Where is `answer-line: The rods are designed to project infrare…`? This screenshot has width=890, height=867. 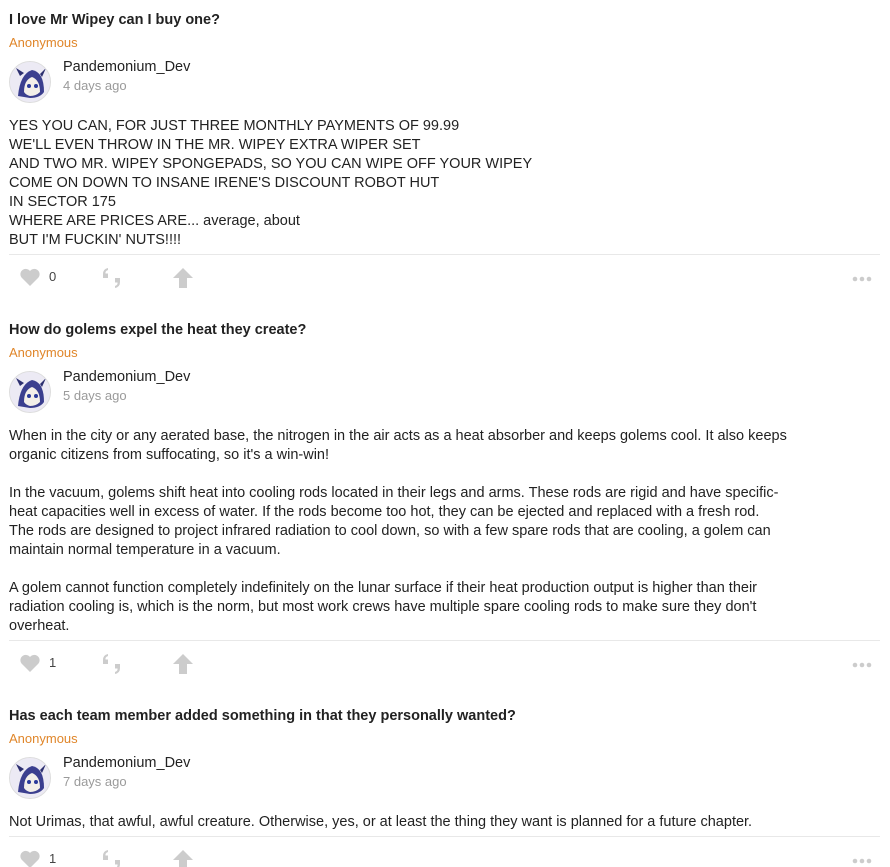
answer-line: The rods are designed to project infrare… is located at coordinates (390, 531).